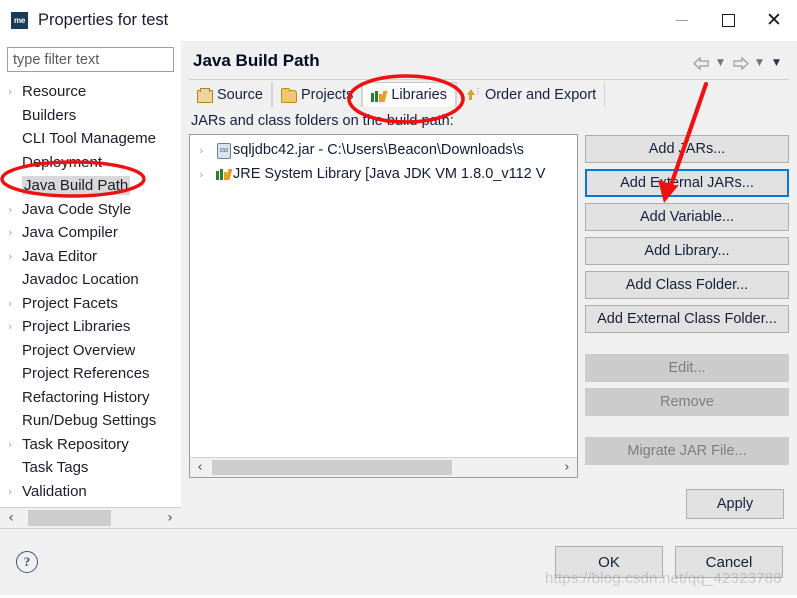 This screenshot has width=797, height=598. I want to click on sidebar-item-label: Refactoring History, so click(86, 397).